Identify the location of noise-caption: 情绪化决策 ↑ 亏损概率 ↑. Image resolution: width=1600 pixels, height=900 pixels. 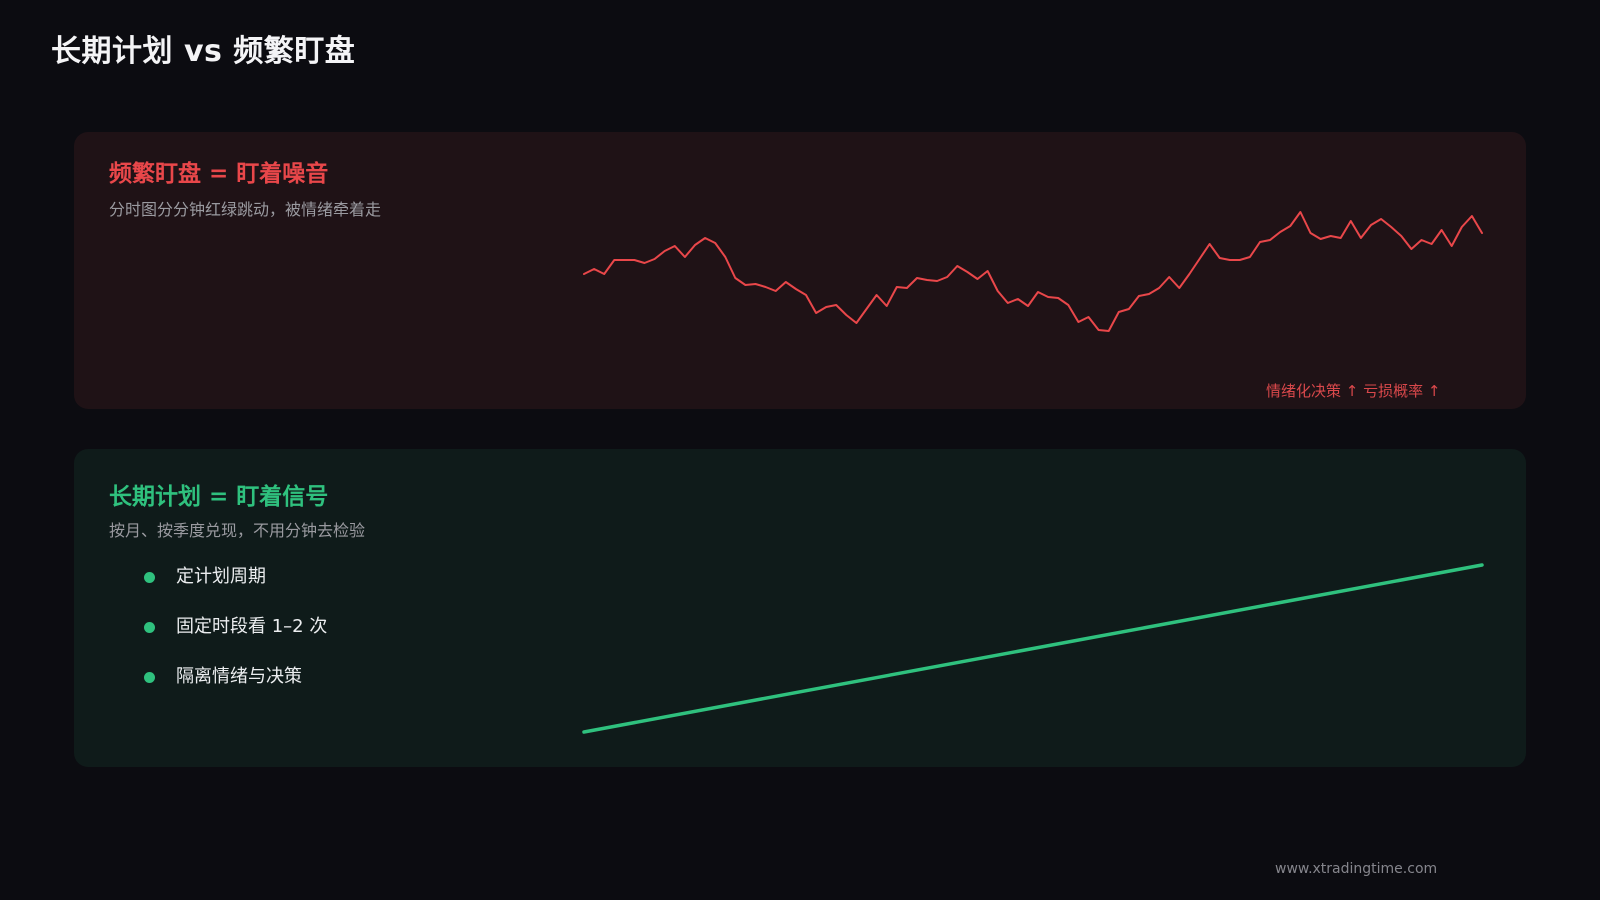
(1353, 391).